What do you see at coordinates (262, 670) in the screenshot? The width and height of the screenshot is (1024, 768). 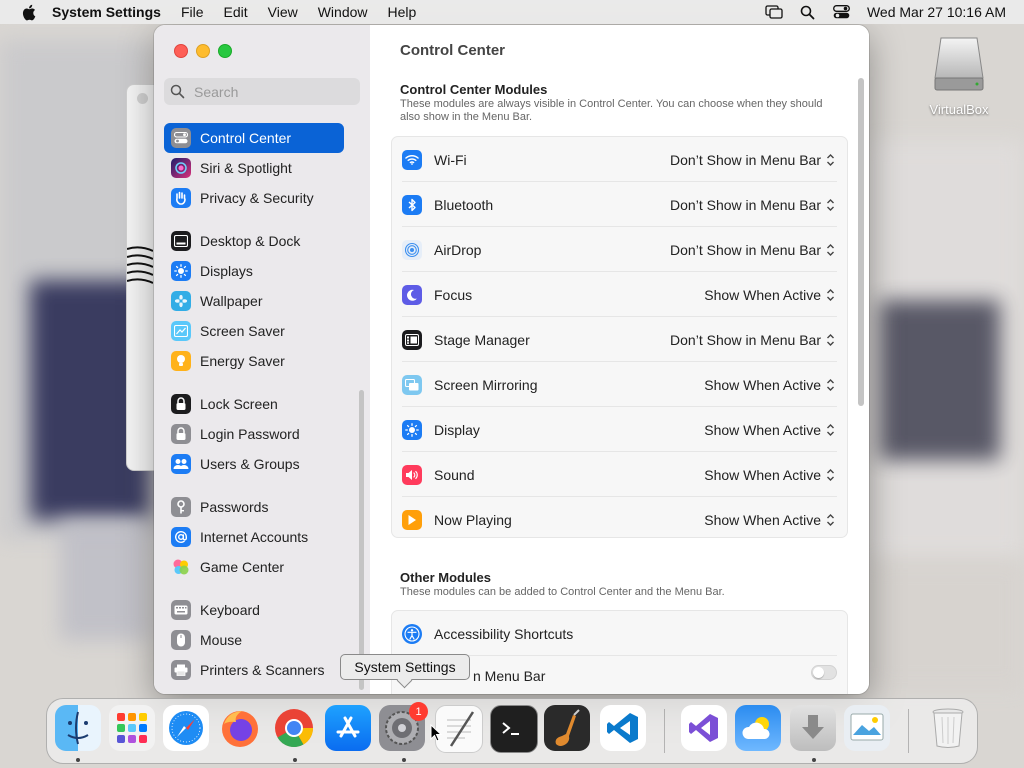 I see `sidebar-item-label: Printers & Scanners` at bounding box center [262, 670].